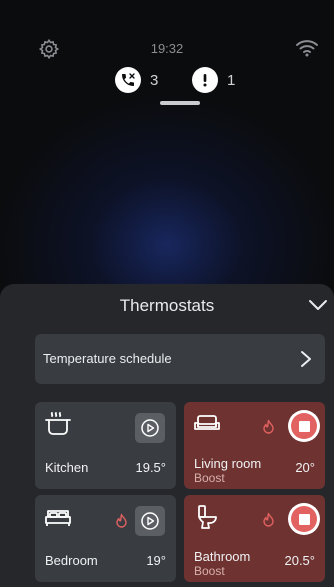 The image size is (334, 587). Describe the element at coordinates (305, 467) in the screenshot. I see `room-temperature: 20°` at that location.